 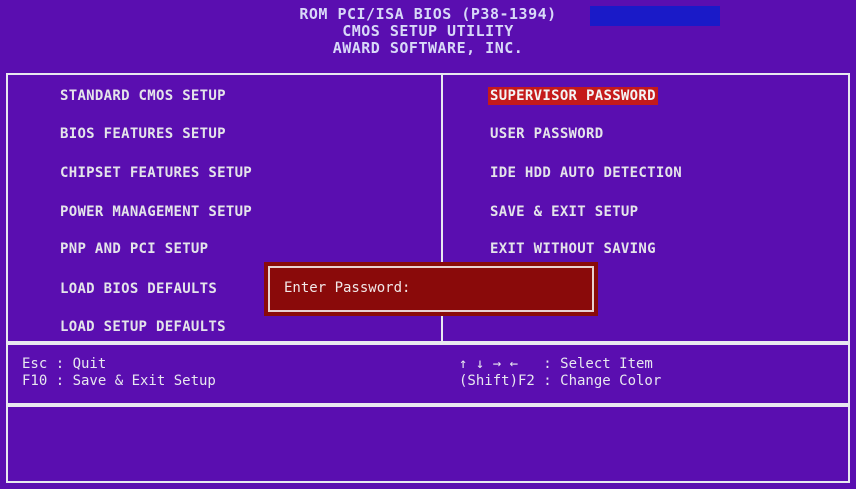 What do you see at coordinates (428, 48) in the screenshot?
I see `vendor-name: AWARD SOFTWARE, INC.` at bounding box center [428, 48].